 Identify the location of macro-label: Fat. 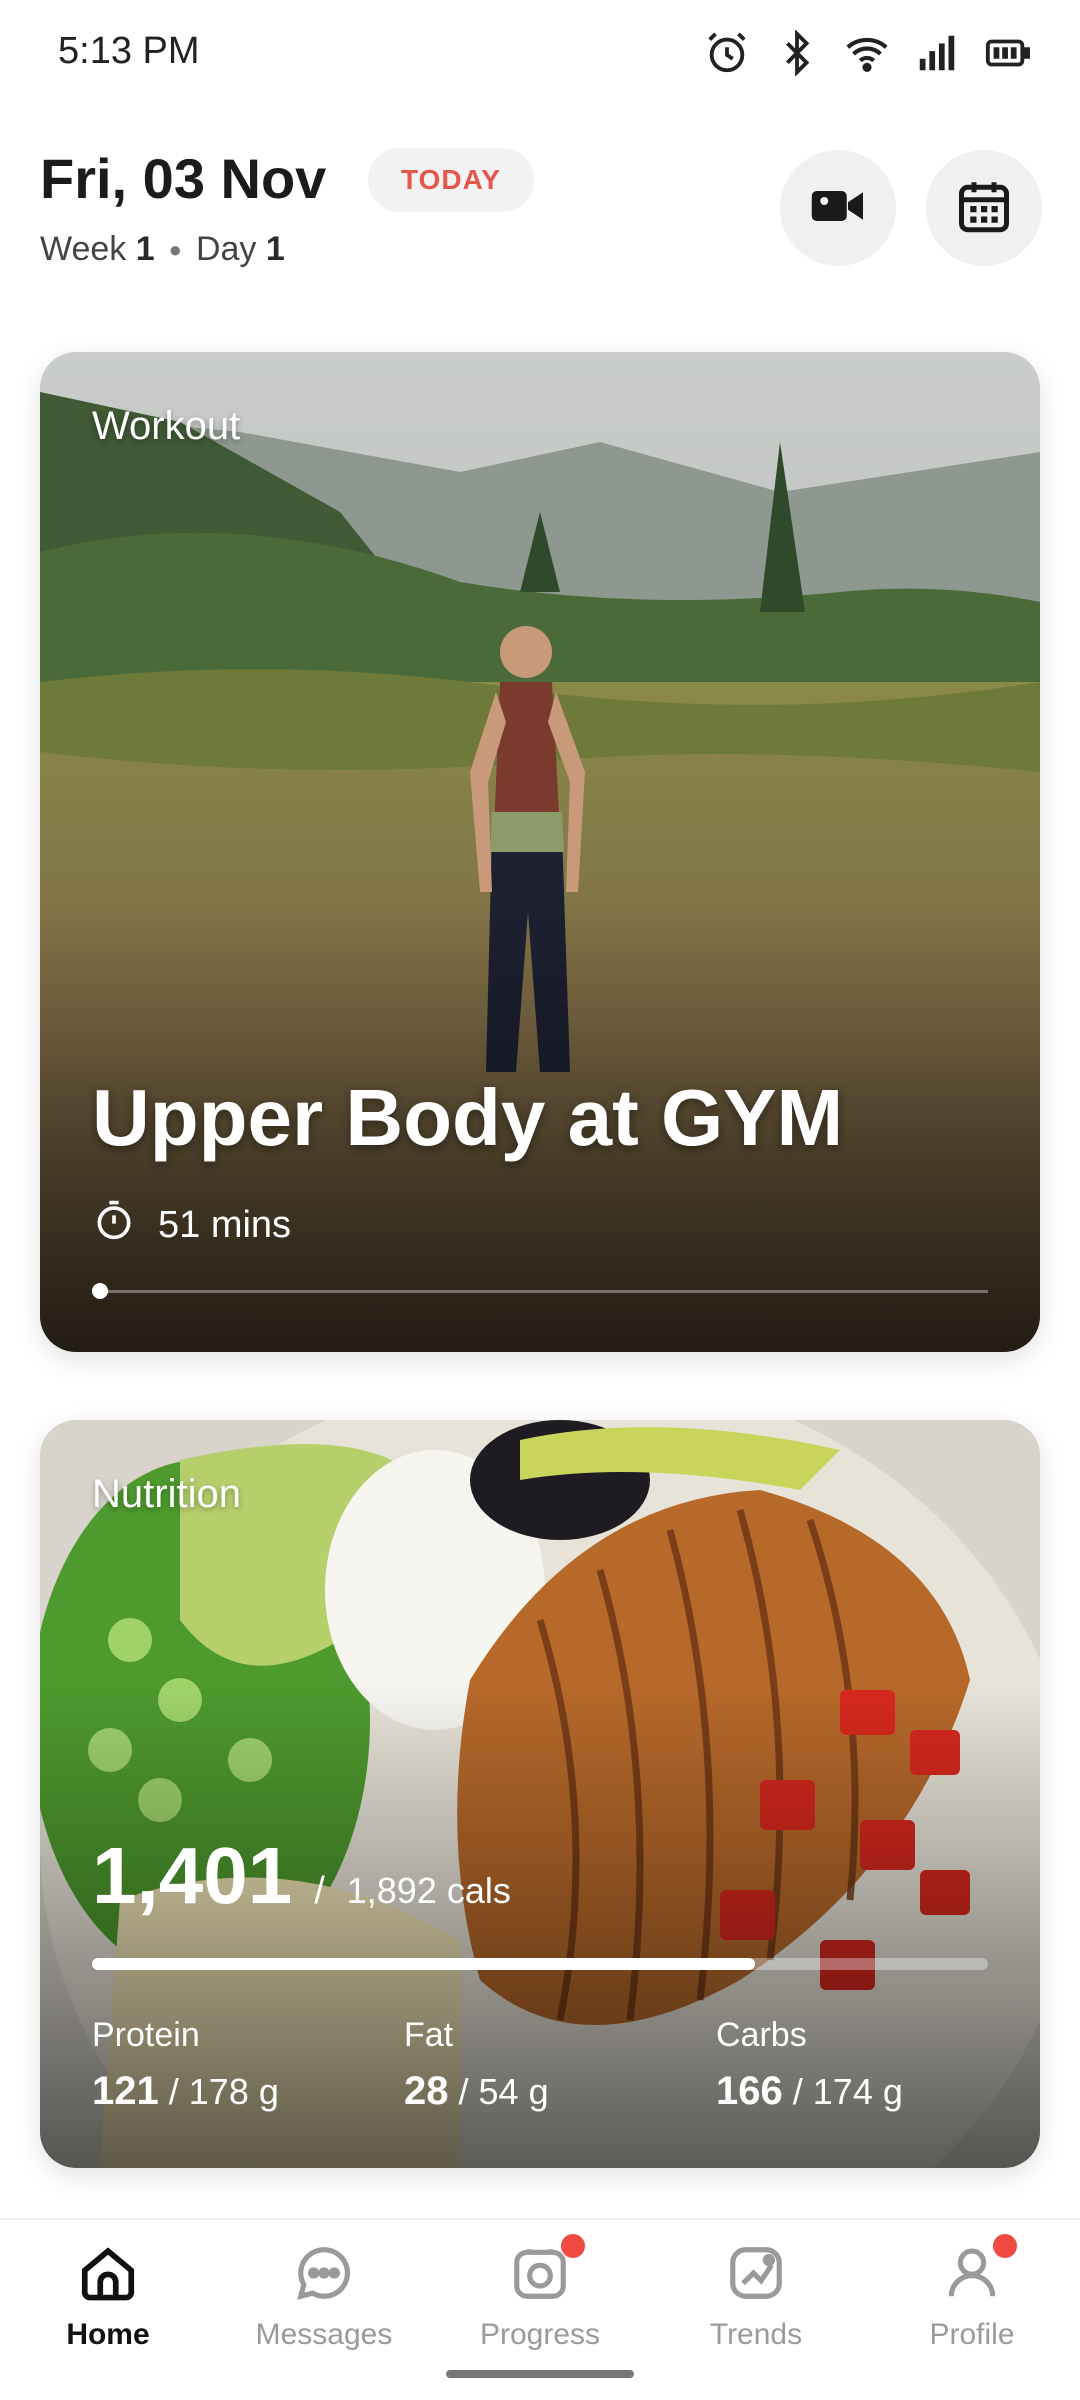
(429, 2035).